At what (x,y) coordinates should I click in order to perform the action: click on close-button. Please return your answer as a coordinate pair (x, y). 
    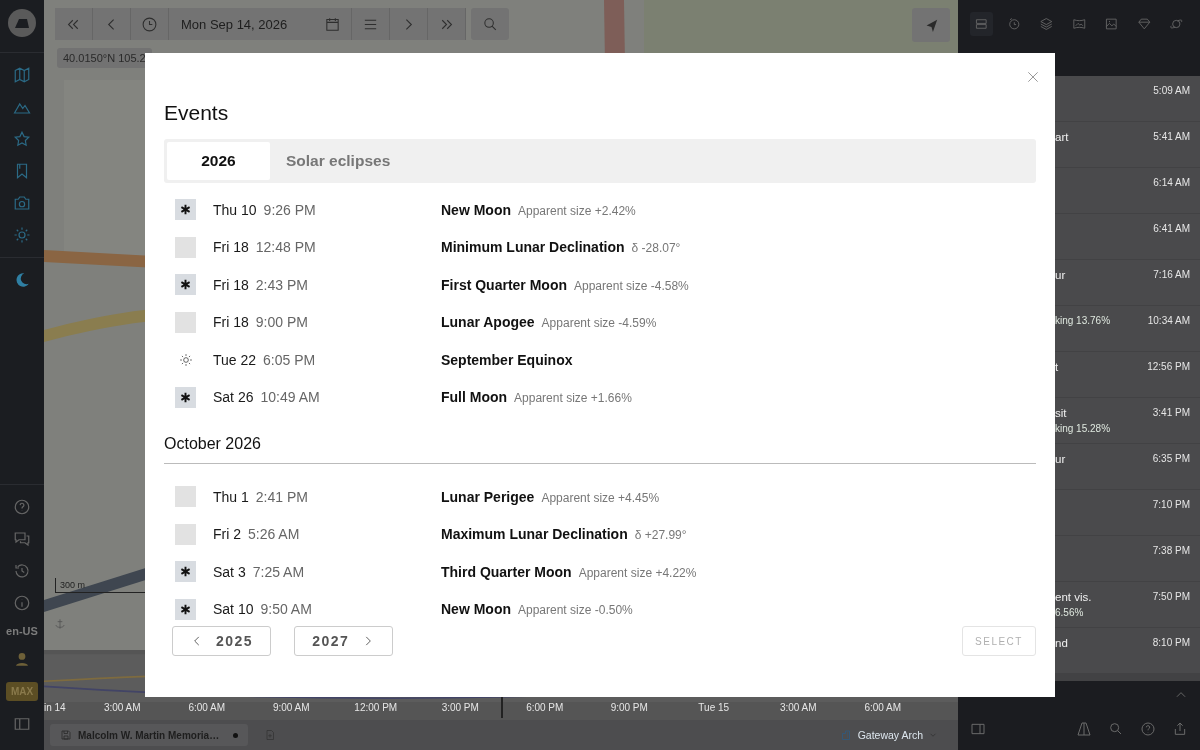
    Looking at the image, I should click on (1033, 77).